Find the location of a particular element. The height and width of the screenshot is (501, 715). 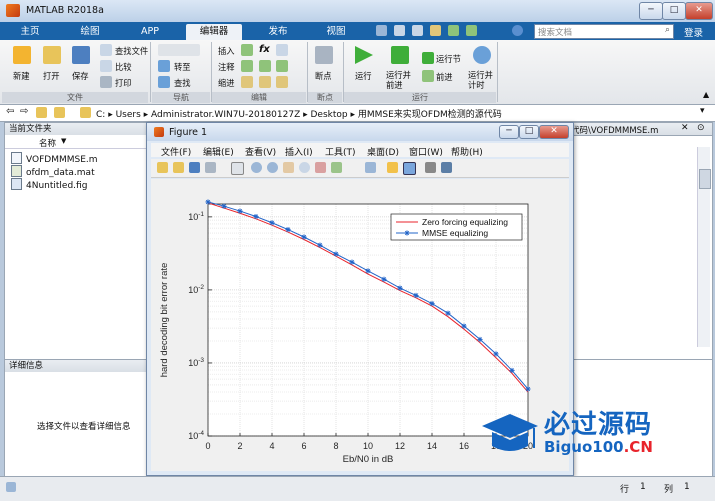

menu-window: 窗口(W) is located at coordinates (426, 151).